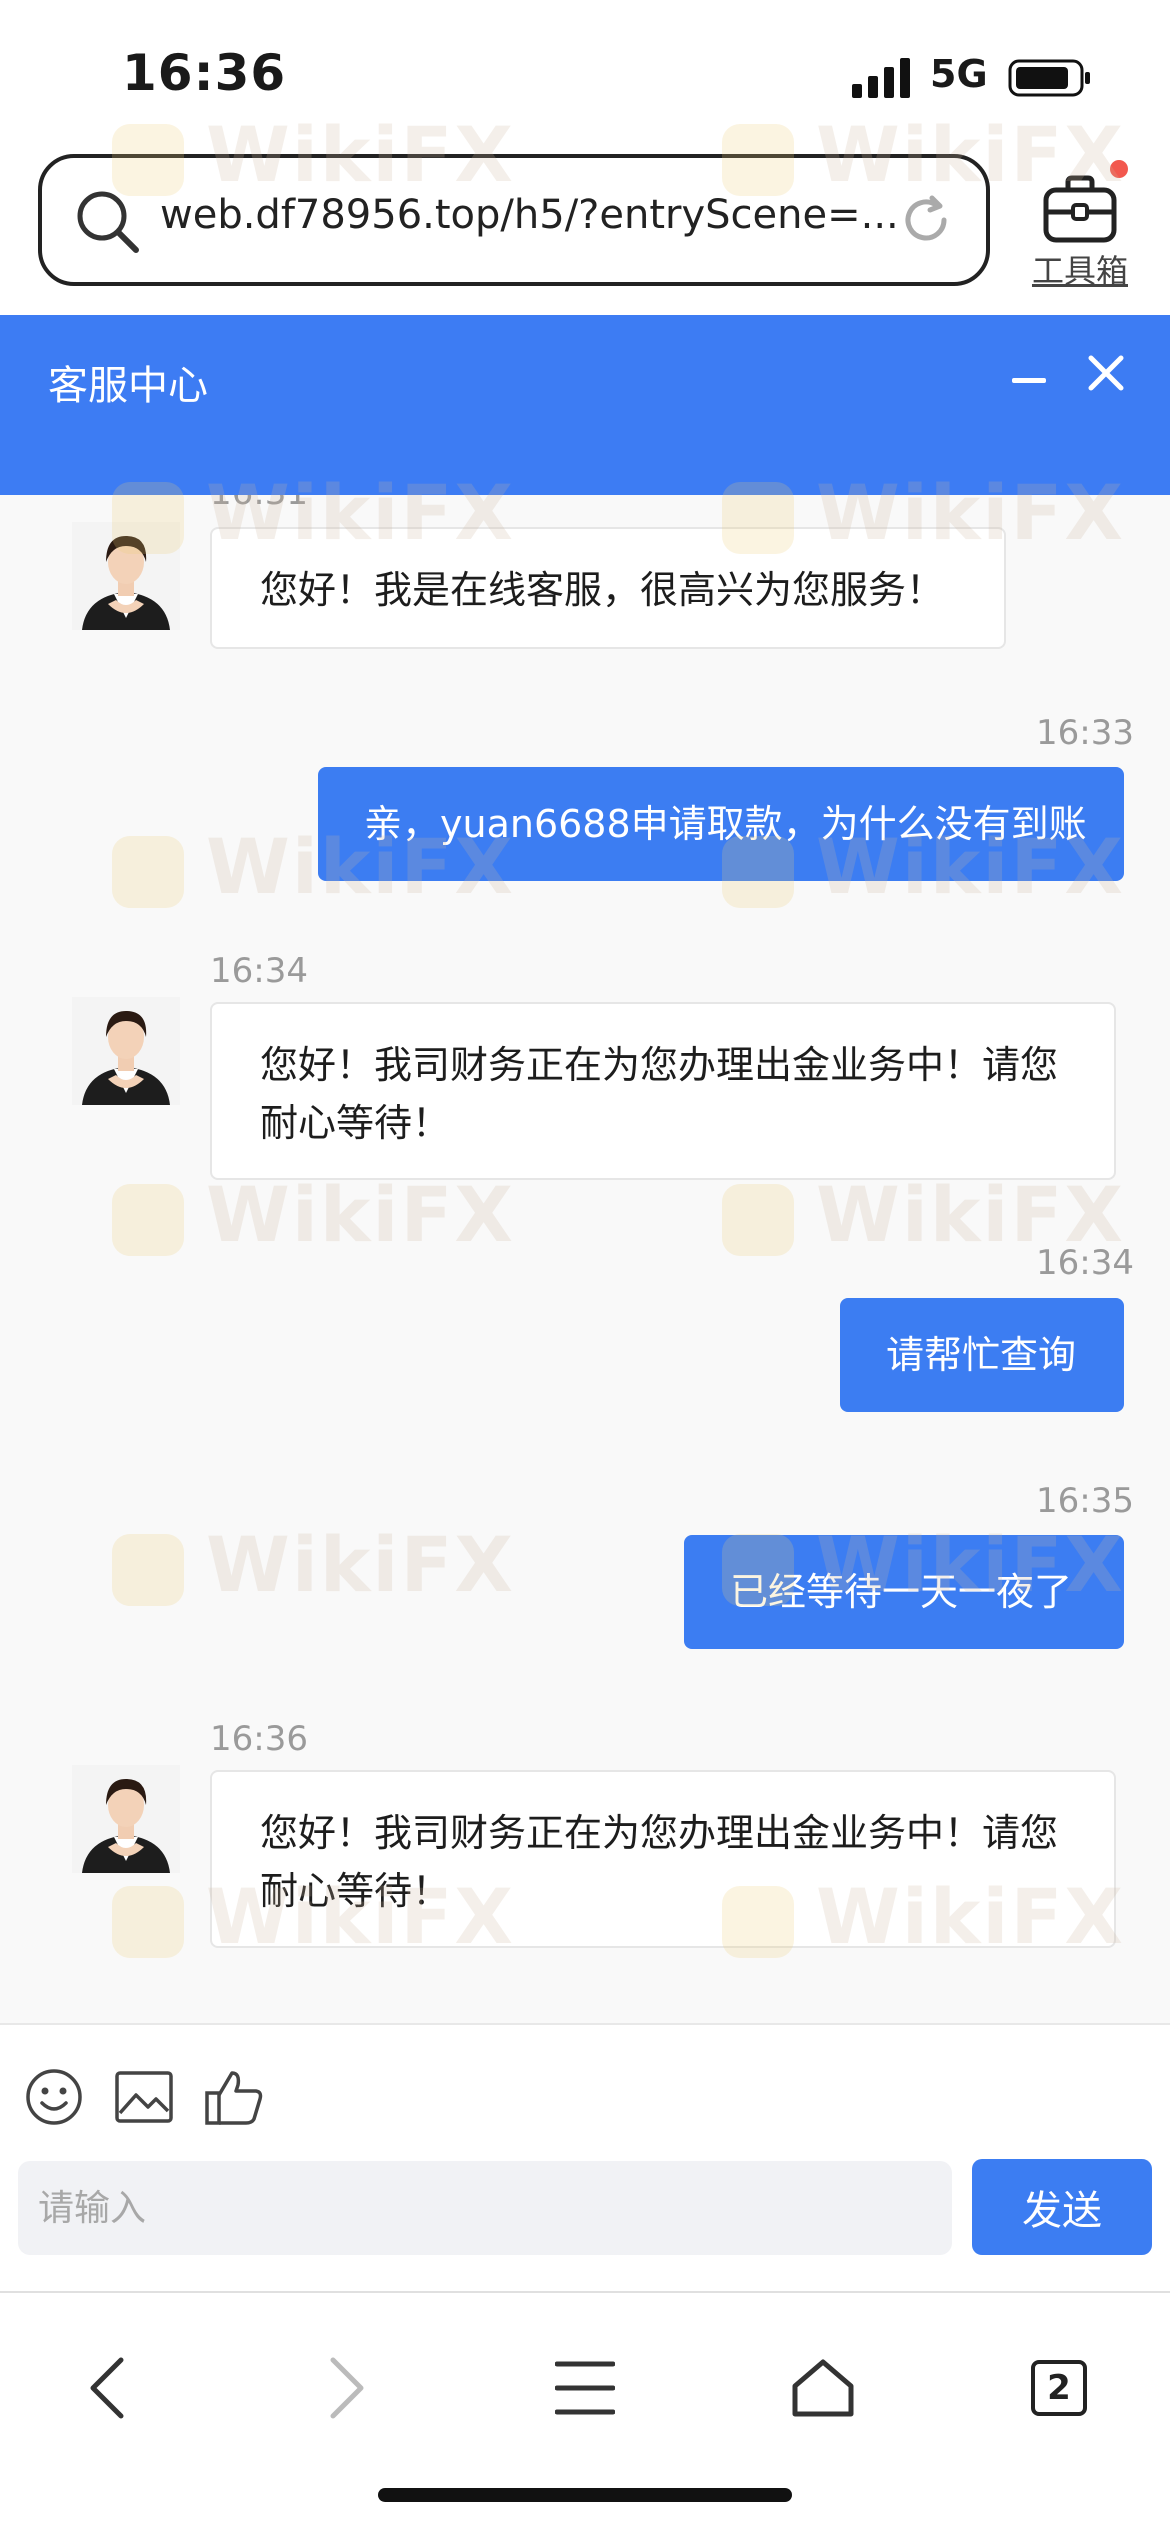 Image resolution: width=1170 pixels, height=2532 pixels. Describe the element at coordinates (1085, 733) in the screenshot. I see `message-time: 16:33` at that location.